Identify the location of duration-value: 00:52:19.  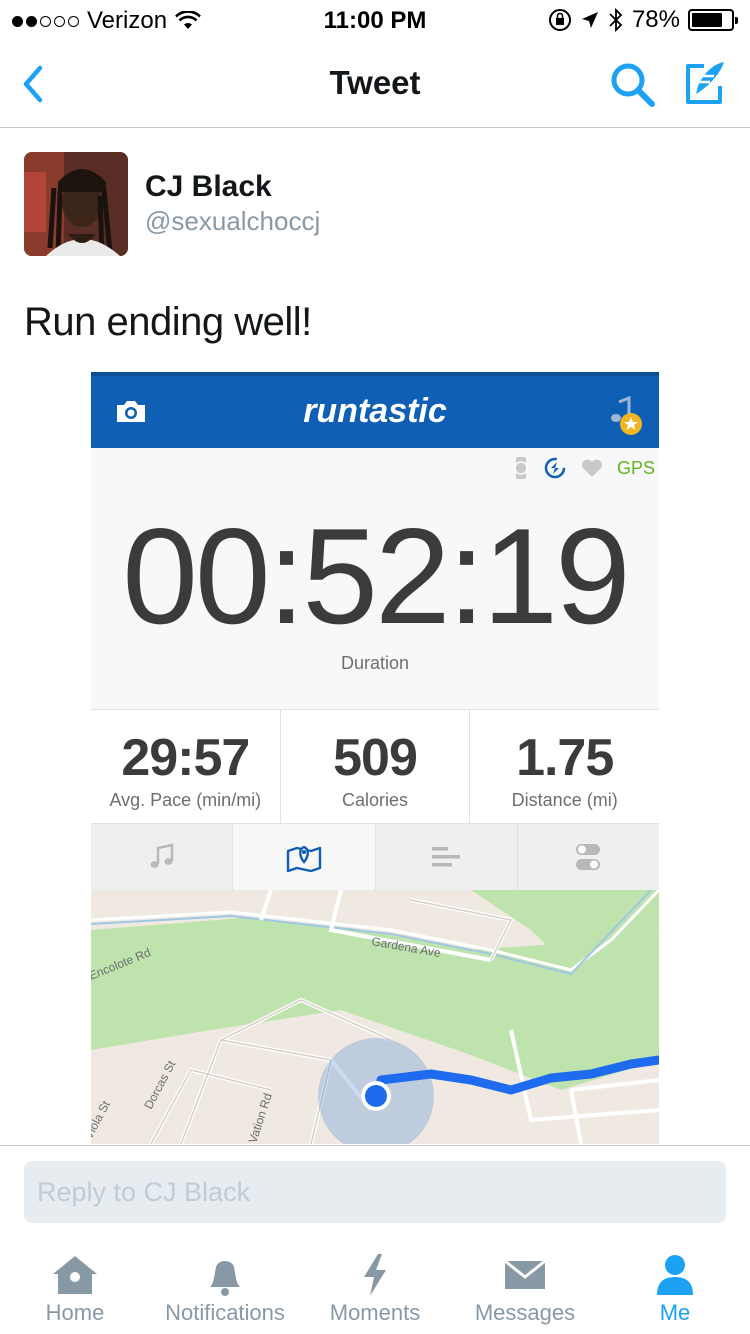
(376, 576).